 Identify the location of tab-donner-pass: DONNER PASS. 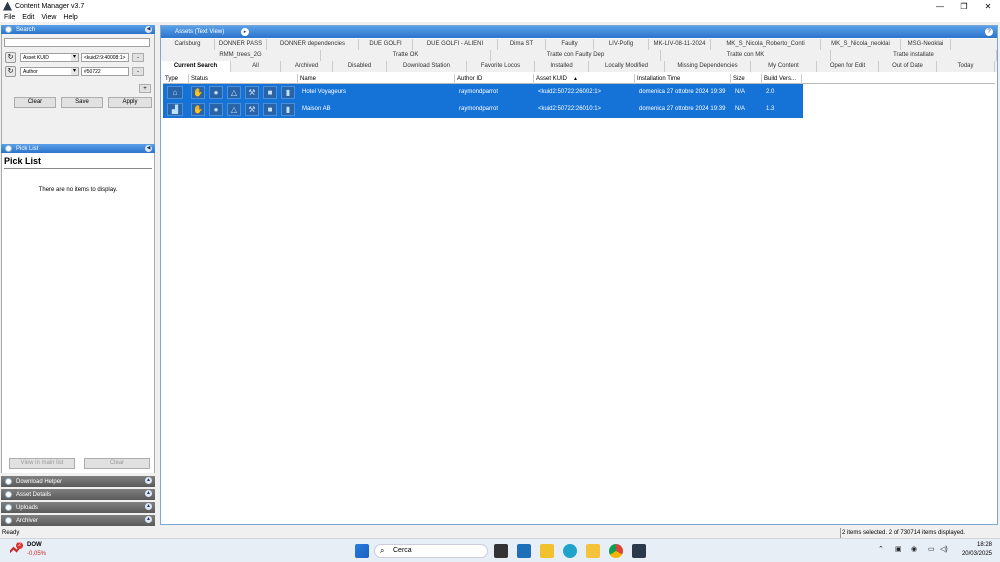
(241, 44).